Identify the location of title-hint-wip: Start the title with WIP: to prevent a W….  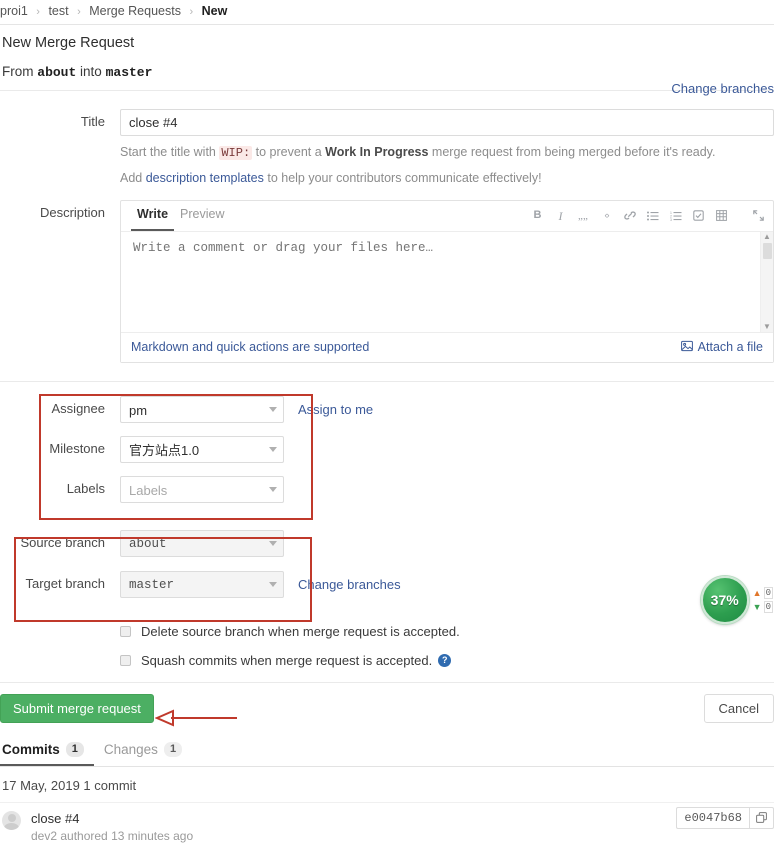
(447, 152).